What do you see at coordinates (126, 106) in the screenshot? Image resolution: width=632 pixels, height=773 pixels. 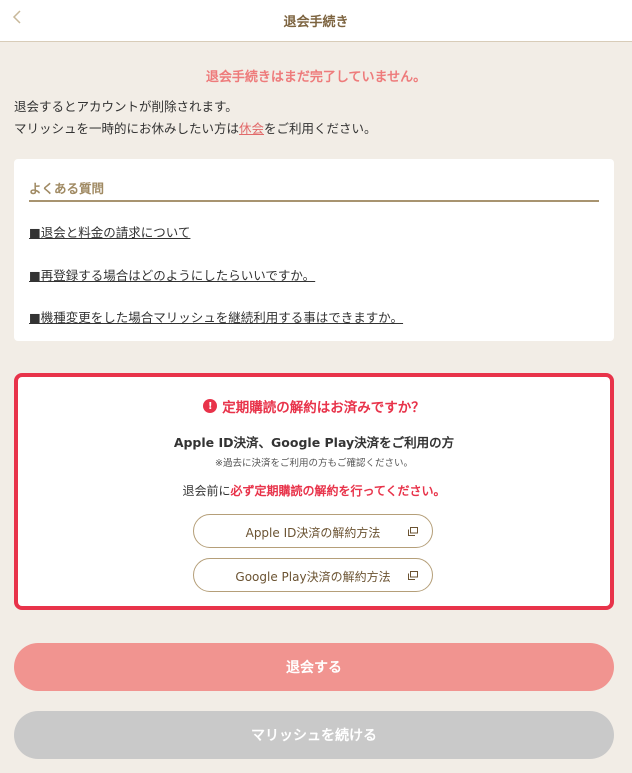 I see `notice-line-1: 退会するとアカウントが削除されます。` at bounding box center [126, 106].